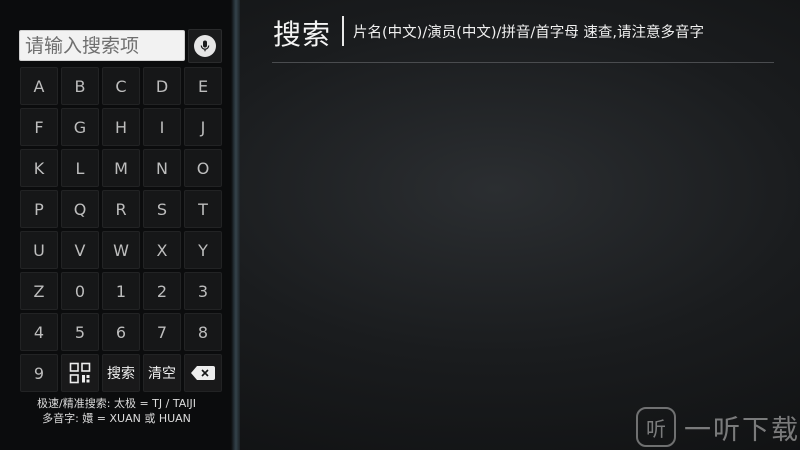  Describe the element at coordinates (116, 418) in the screenshot. I see `hint-line-2: 多音字: 嬛 = XUAN 或 HUAN` at that location.